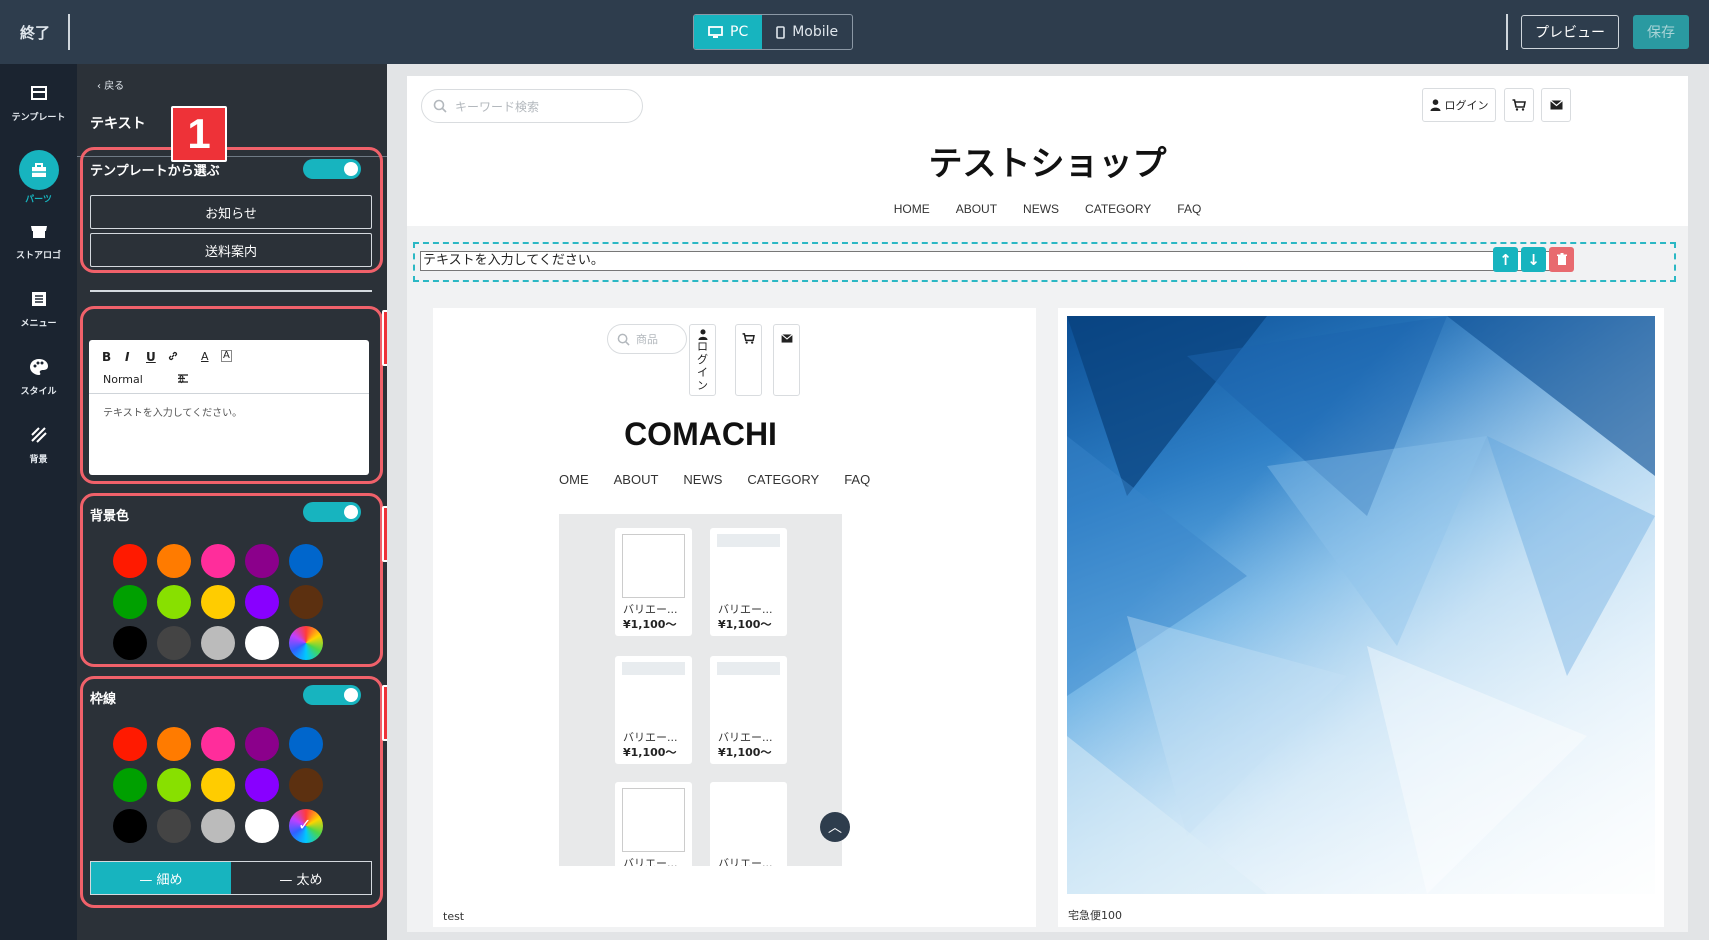  What do you see at coordinates (912, 209) in the screenshot?
I see `nav-home: HOME` at bounding box center [912, 209].